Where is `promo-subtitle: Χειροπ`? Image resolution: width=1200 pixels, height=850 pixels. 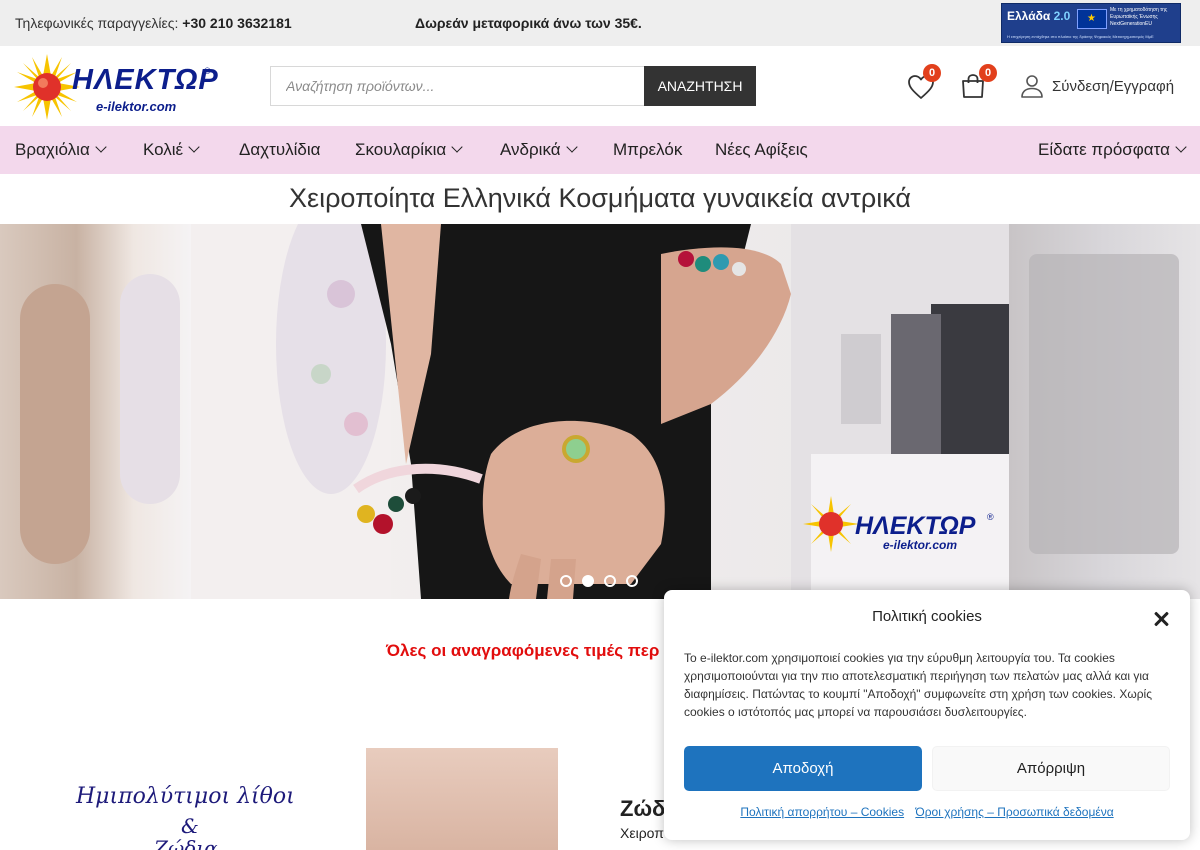
promo-subtitle: Χειροπ is located at coordinates (642, 833).